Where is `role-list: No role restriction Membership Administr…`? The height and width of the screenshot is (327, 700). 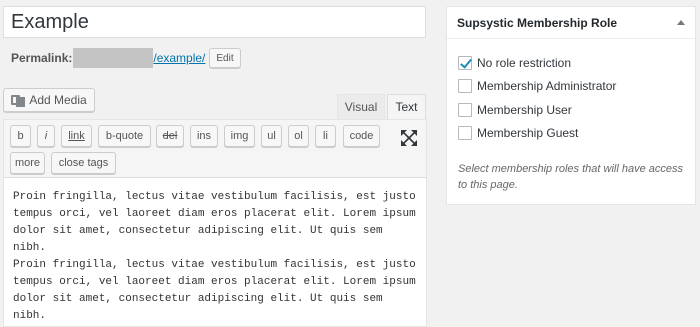 role-list: No role restriction Membership Administr… is located at coordinates (571, 92).